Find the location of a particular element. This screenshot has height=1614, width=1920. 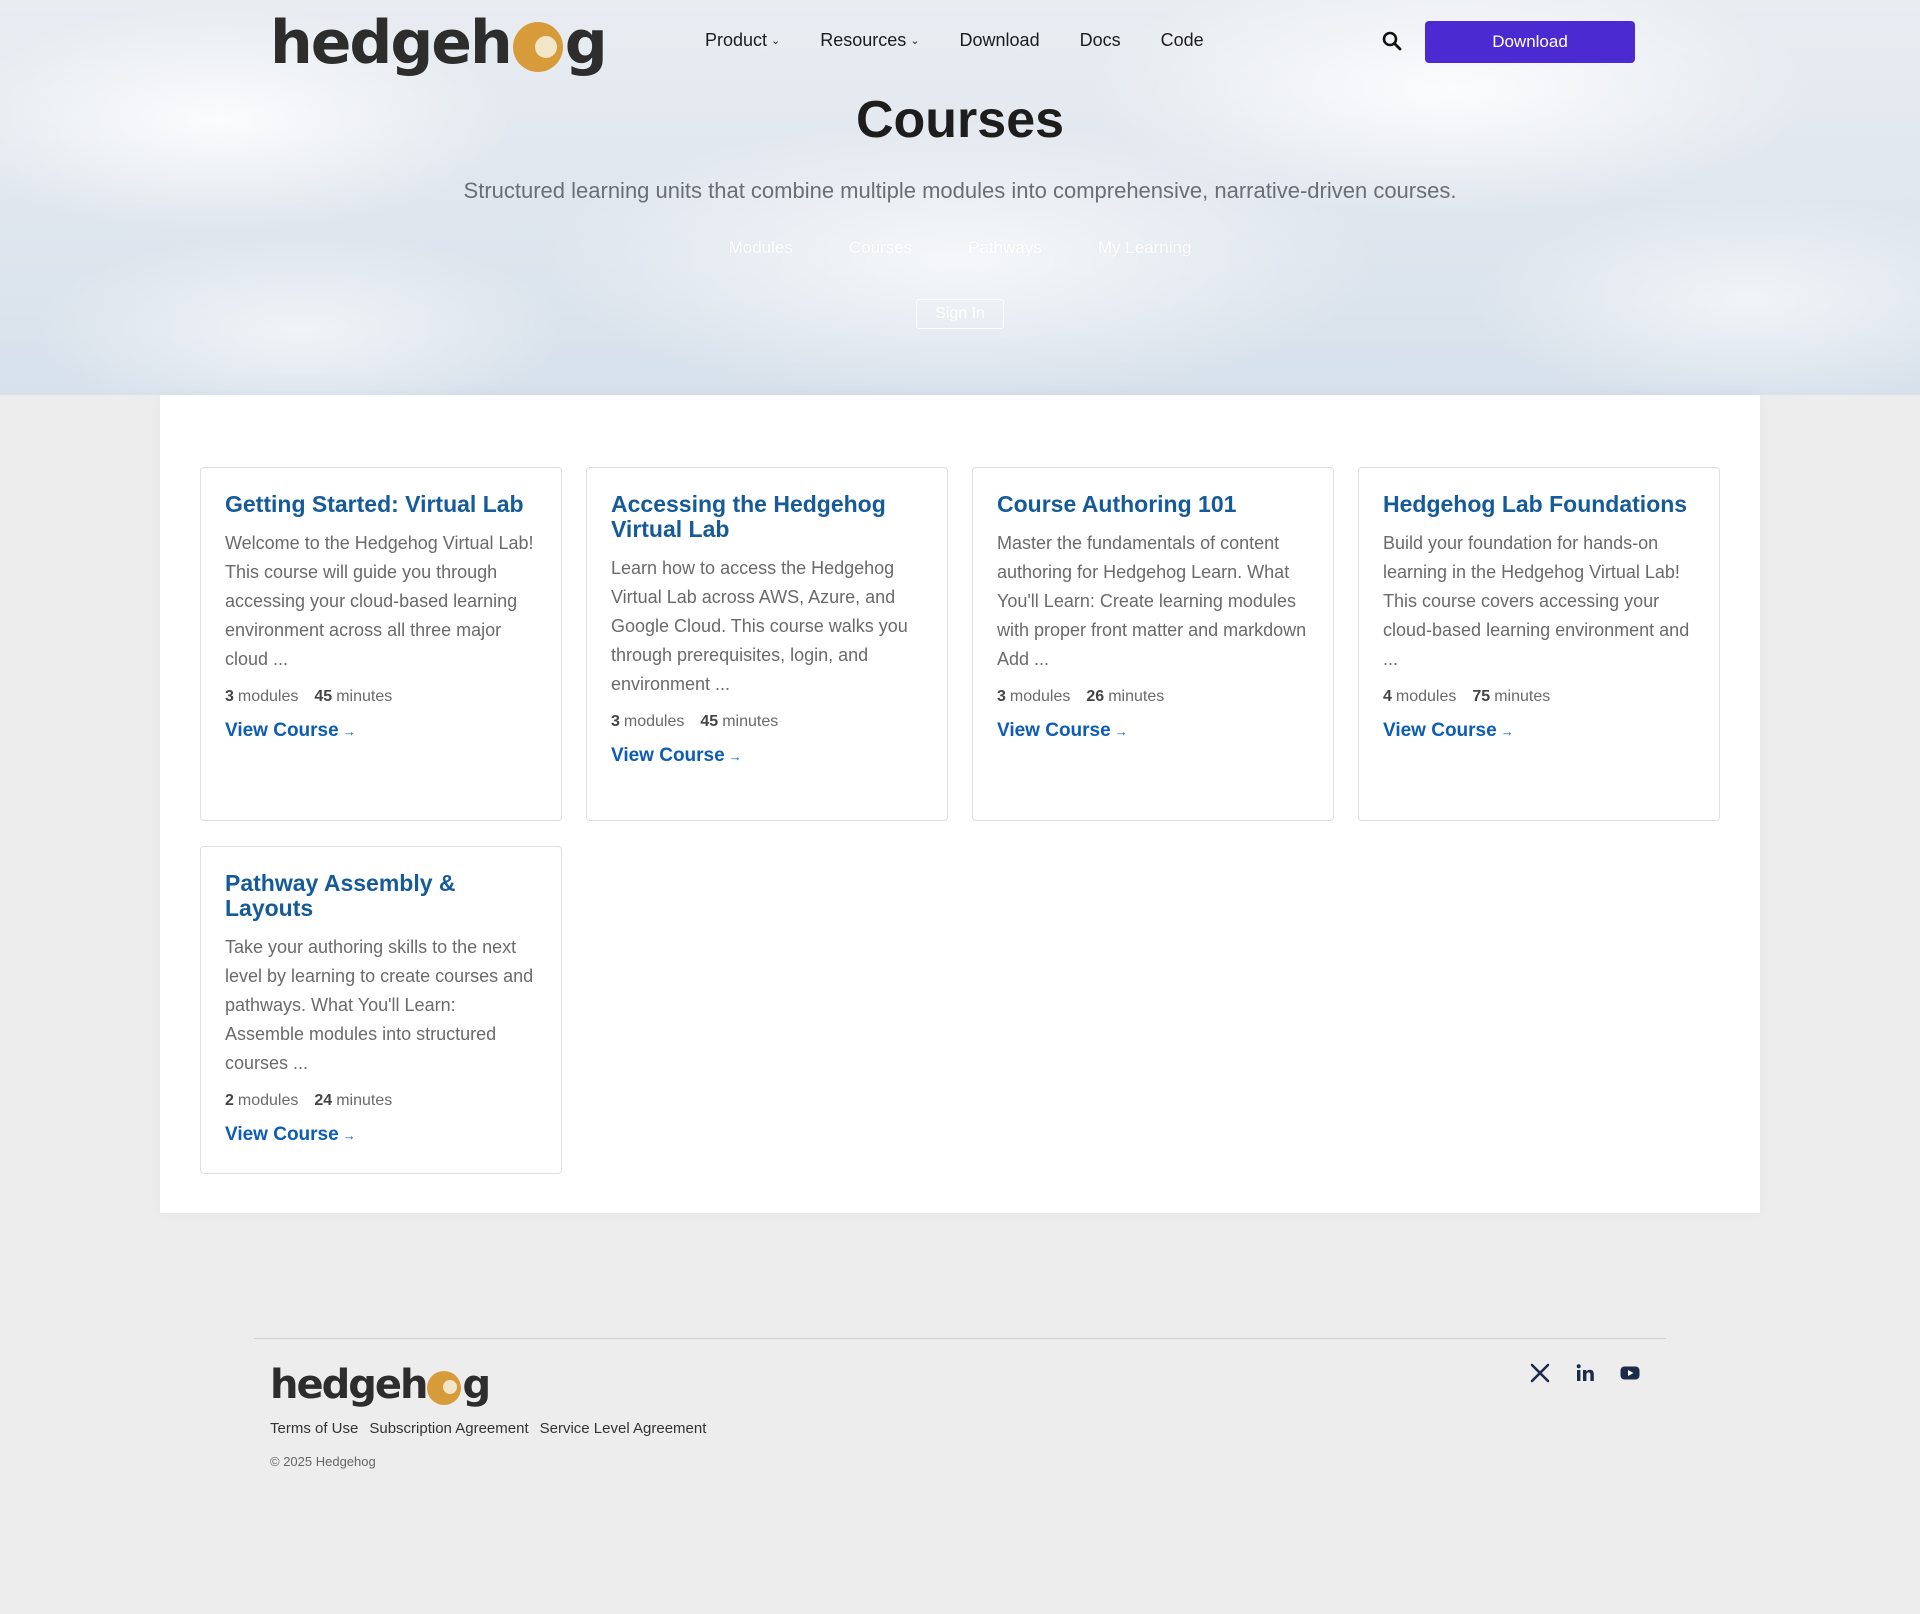

duration: 24 minutes is located at coordinates (353, 1100).